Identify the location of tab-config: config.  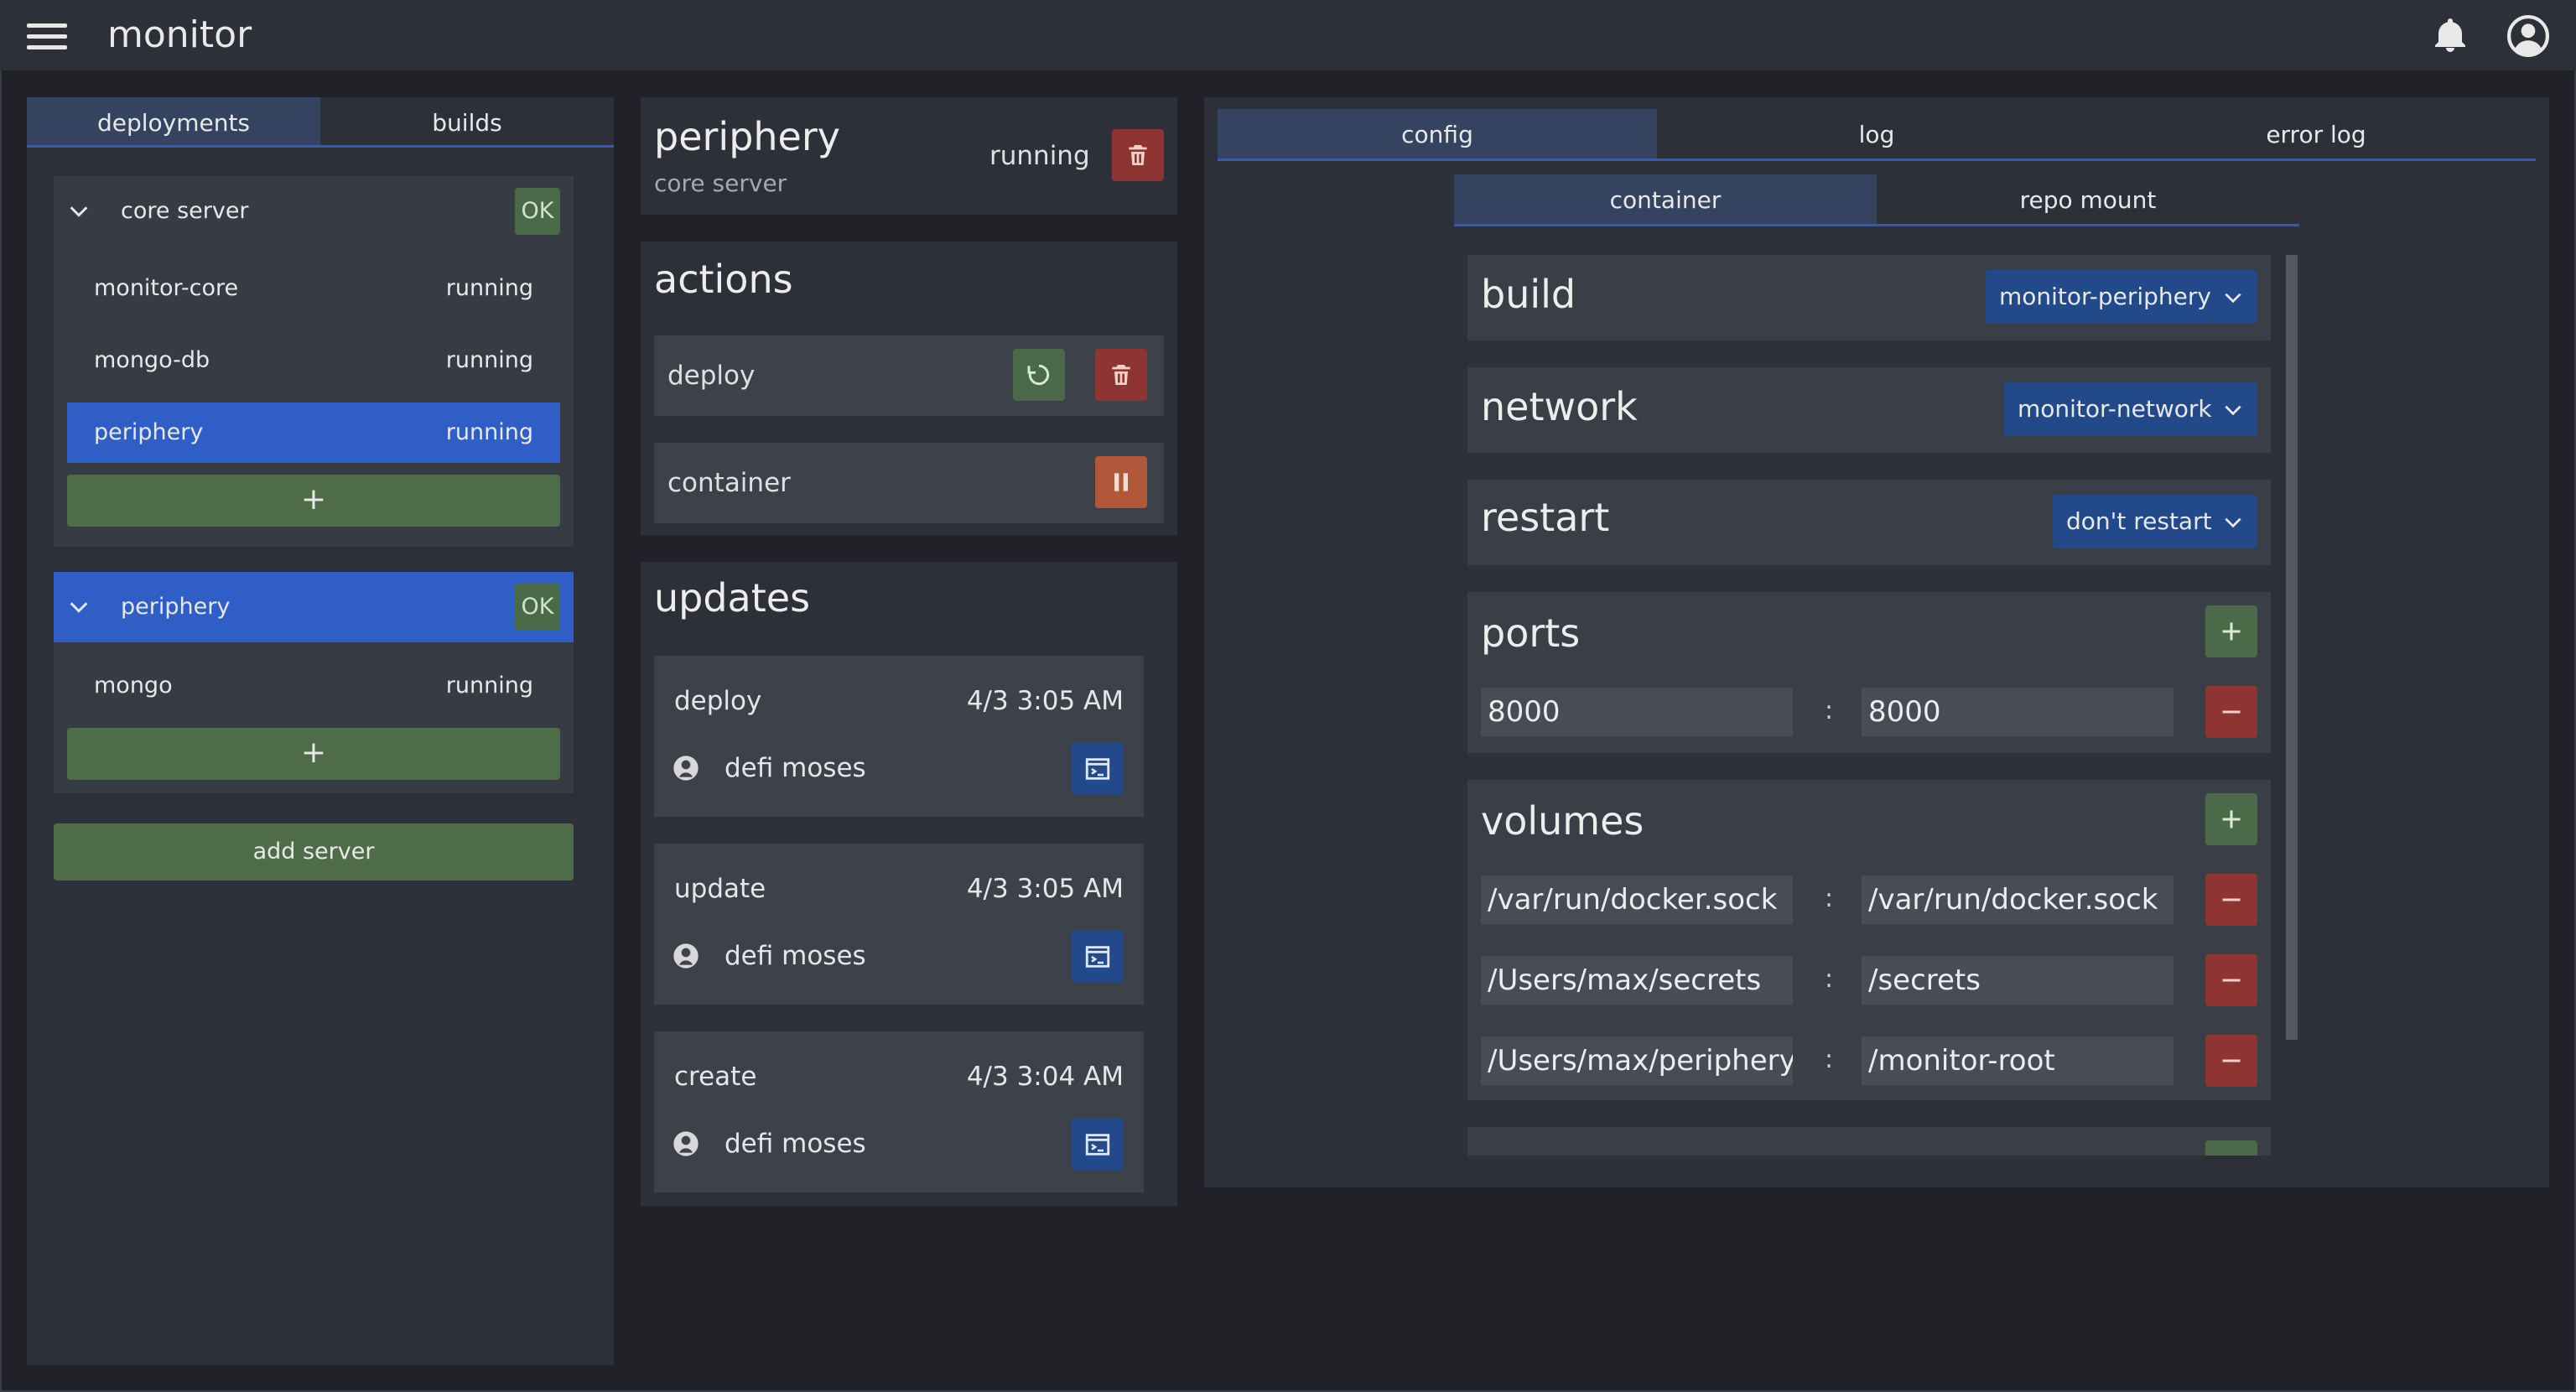
(1437, 133).